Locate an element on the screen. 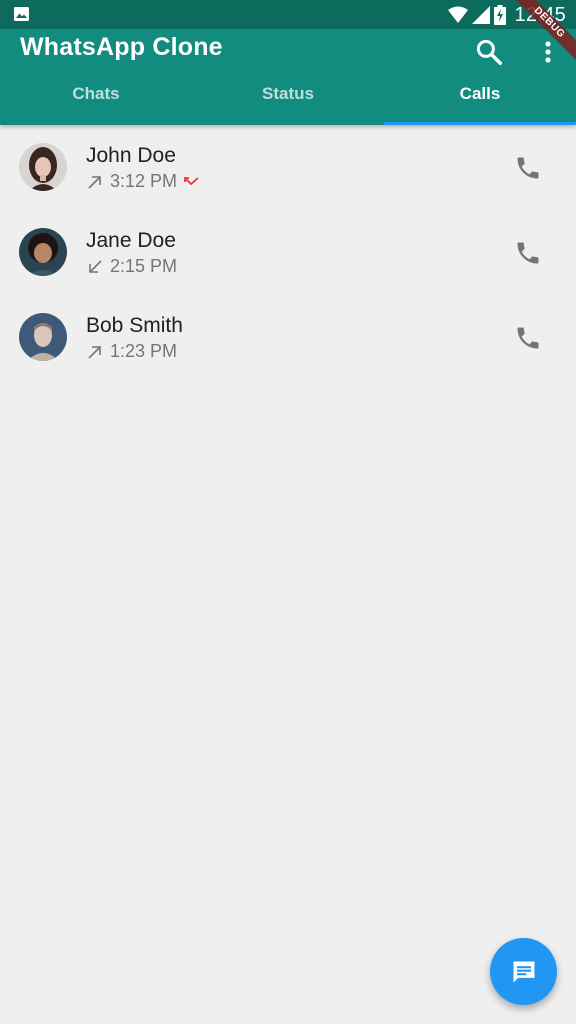 The image size is (576, 1024). message-icon is located at coordinates (523, 971).